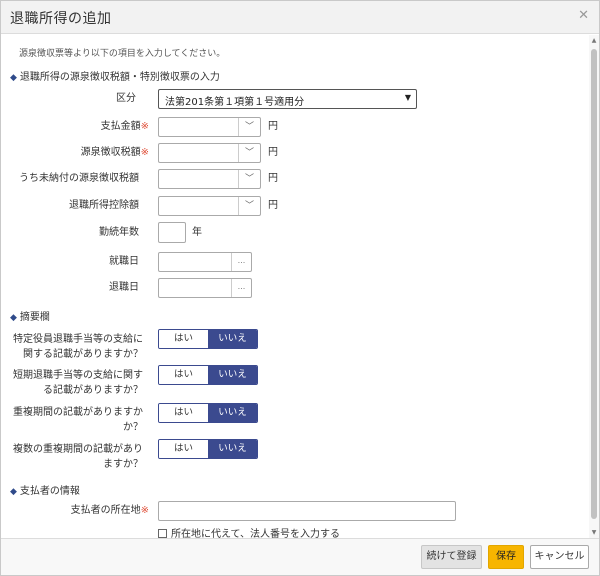 The image size is (600, 576). Describe the element at coordinates (78, 412) in the screenshot. I see `q3-line1: 重複期間の記載がありますか` at that location.